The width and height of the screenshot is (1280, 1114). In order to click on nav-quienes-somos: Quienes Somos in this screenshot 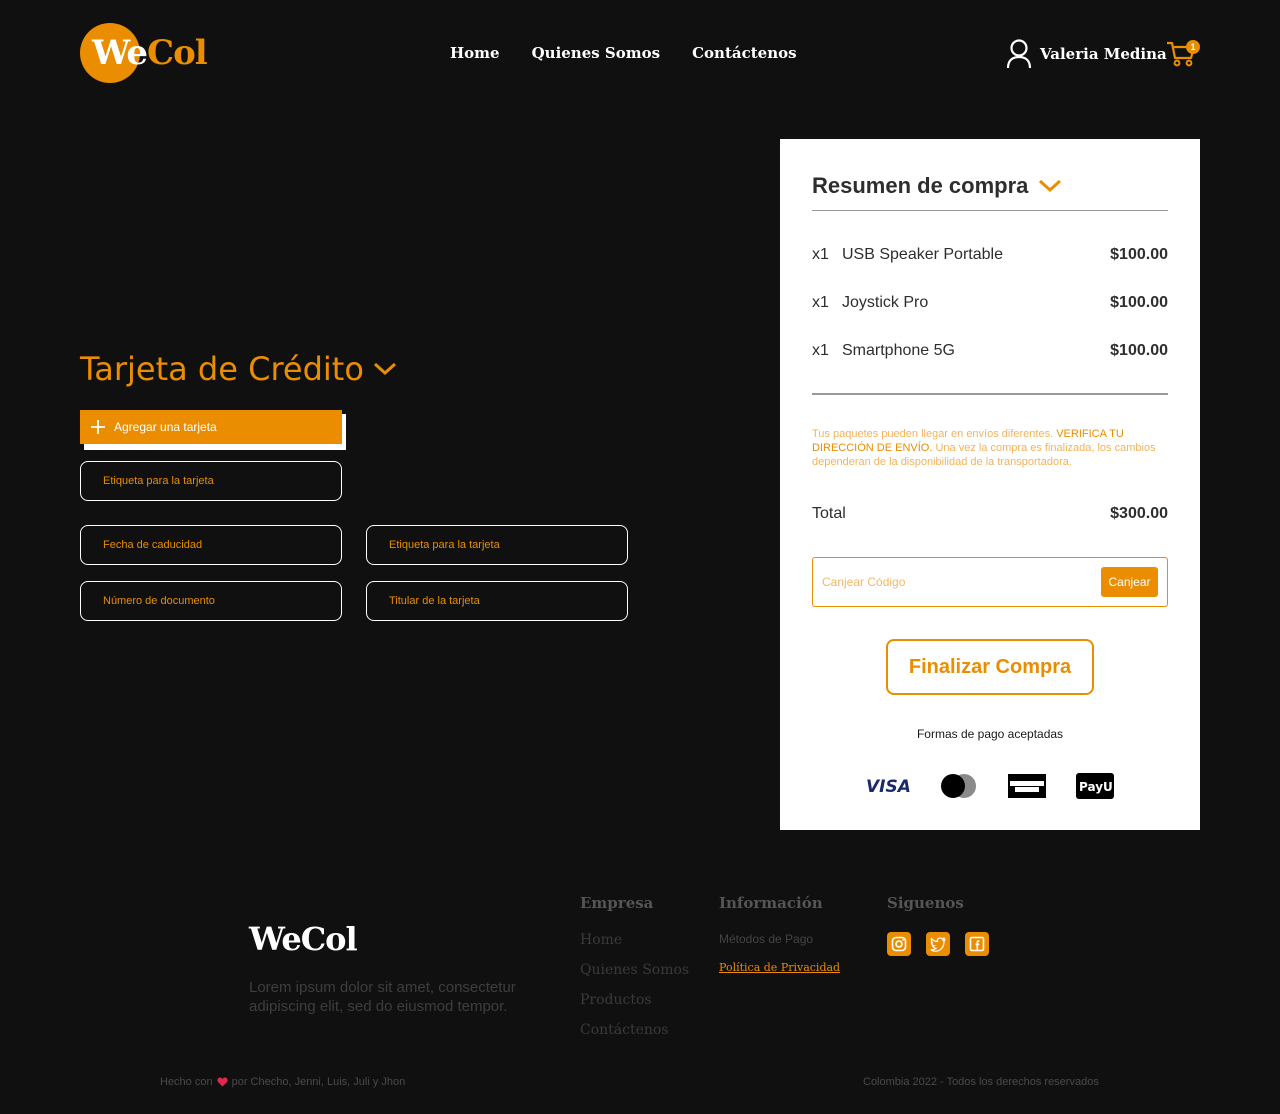, I will do `click(596, 53)`.